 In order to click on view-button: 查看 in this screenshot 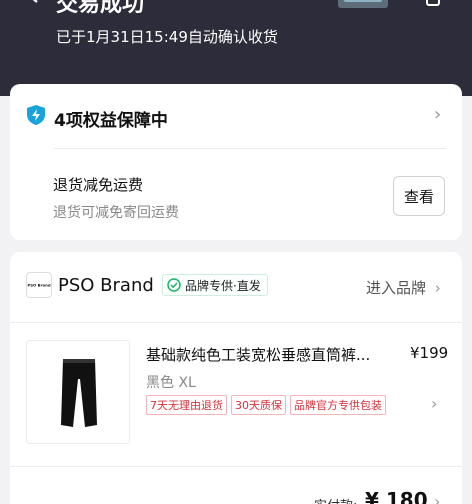, I will do `click(419, 196)`.